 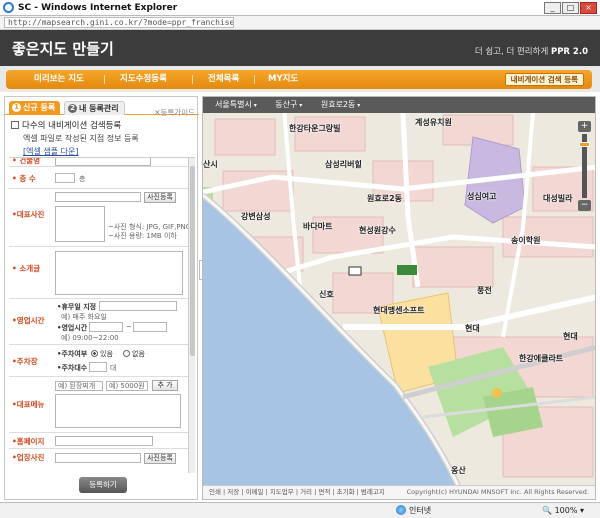 I want to click on form-row-menu: •대표메뉴 예) 된장찌개 예) 5000원 추 가, so click(x=102, y=405).